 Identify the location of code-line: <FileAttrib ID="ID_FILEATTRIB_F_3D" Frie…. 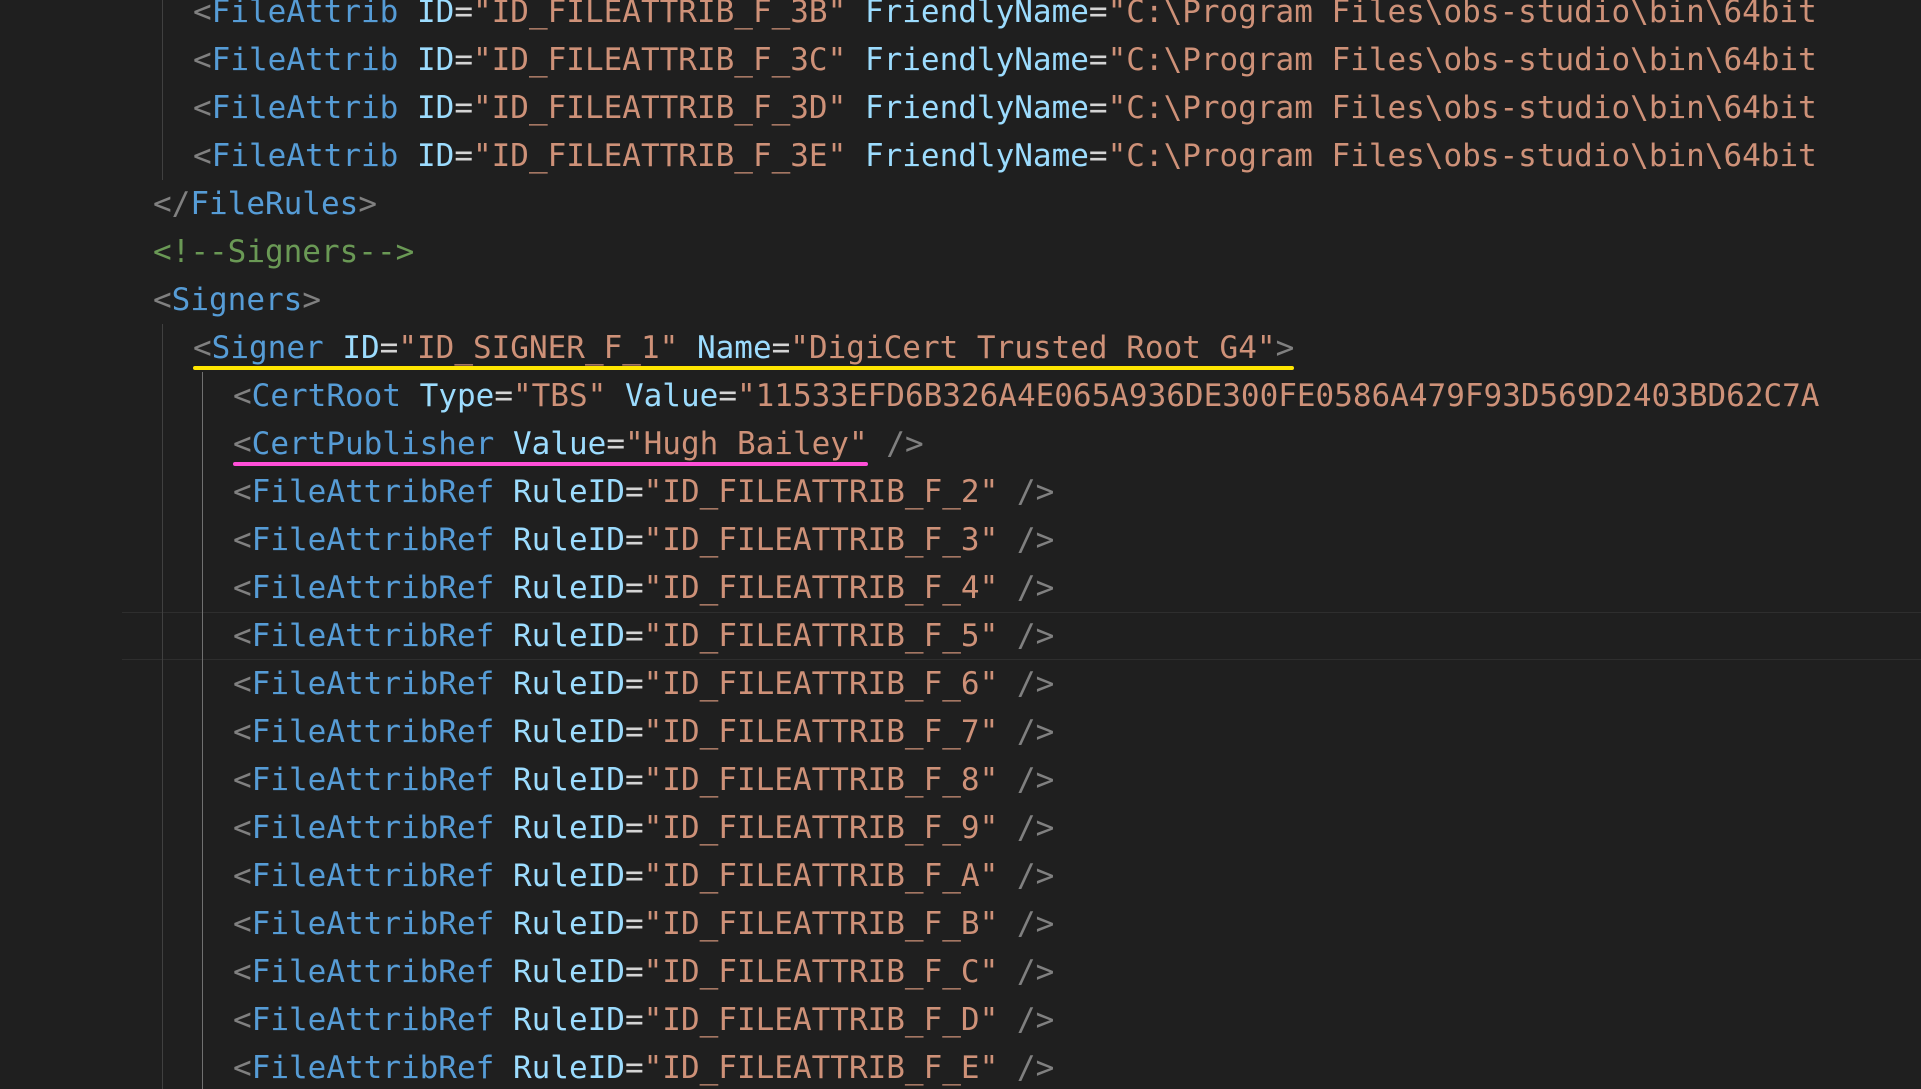
(1021, 108).